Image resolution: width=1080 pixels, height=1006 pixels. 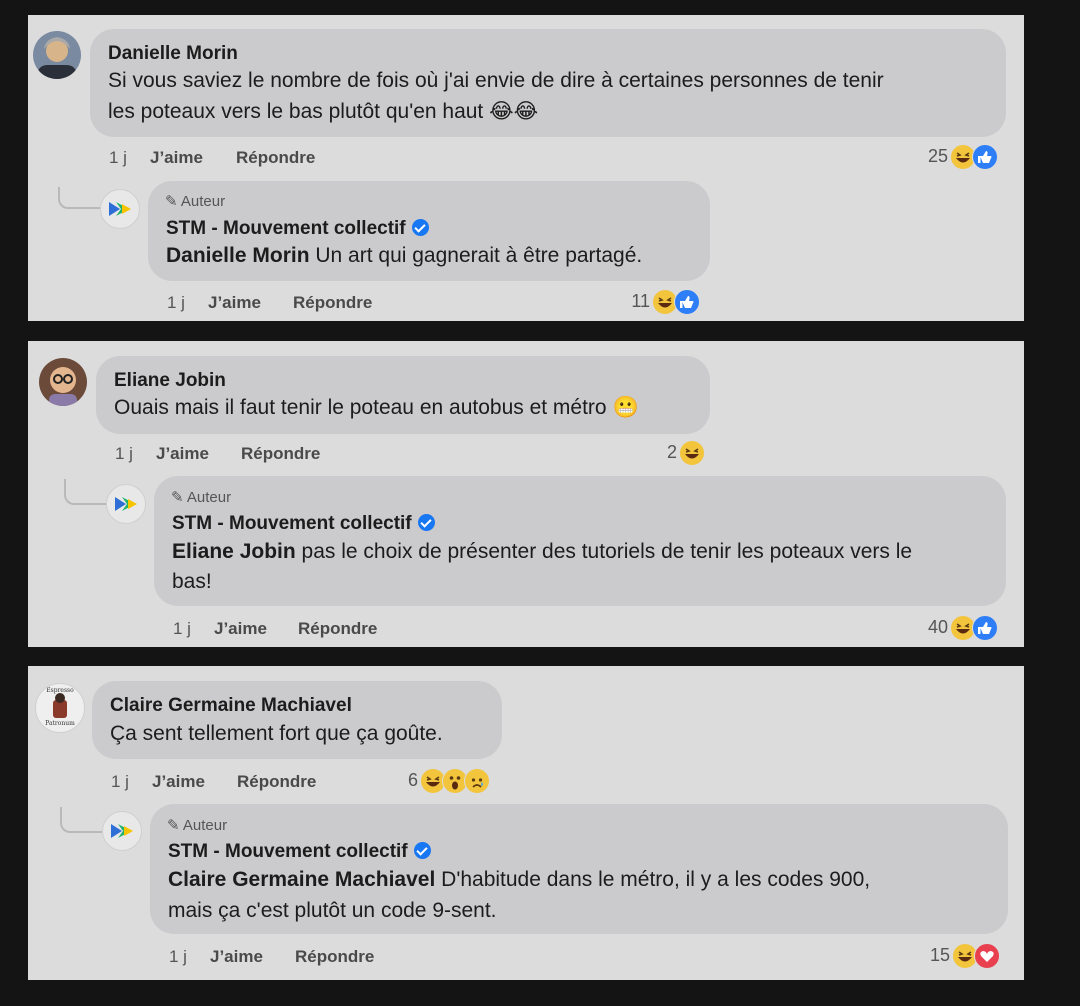 I want to click on comment-author: Danielle Morin, so click(x=173, y=54).